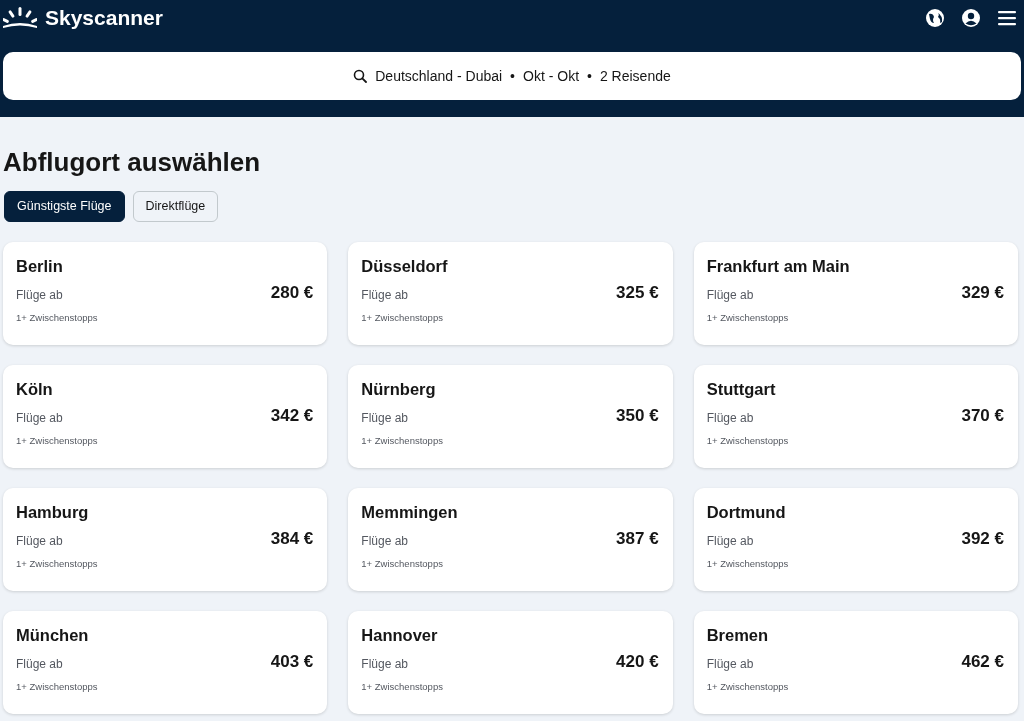  I want to click on city-name: Köln, so click(35, 388).